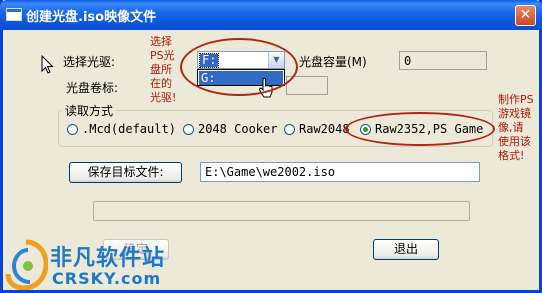 This screenshot has height=293, width=542. I want to click on mouse-cursor-icon, so click(47, 64).